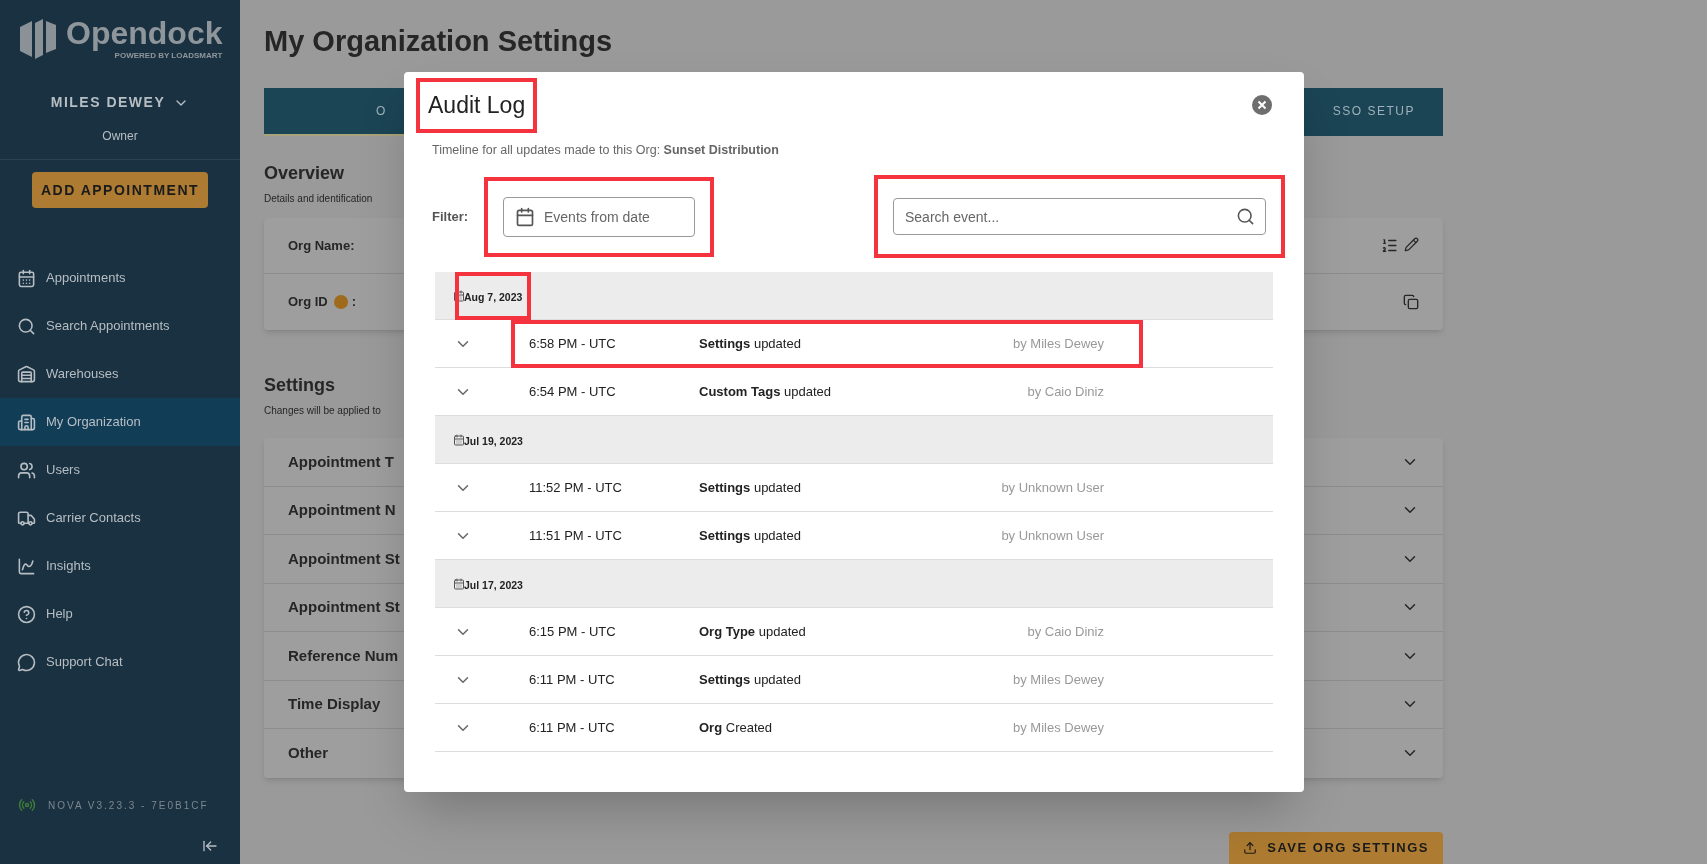 This screenshot has width=1707, height=864. Describe the element at coordinates (606, 150) in the screenshot. I see `dialog-description: Timeline for all updates made to this Org: Sunset Distribution` at that location.